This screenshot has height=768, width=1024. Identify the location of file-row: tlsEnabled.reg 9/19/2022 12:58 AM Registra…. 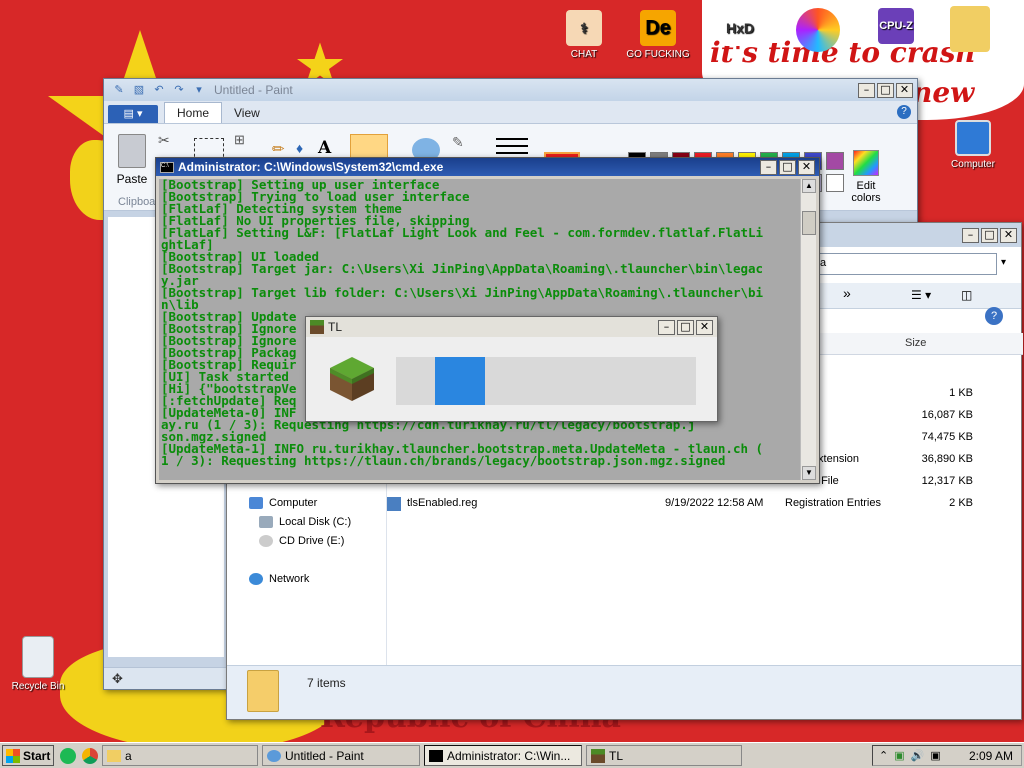
(705, 504).